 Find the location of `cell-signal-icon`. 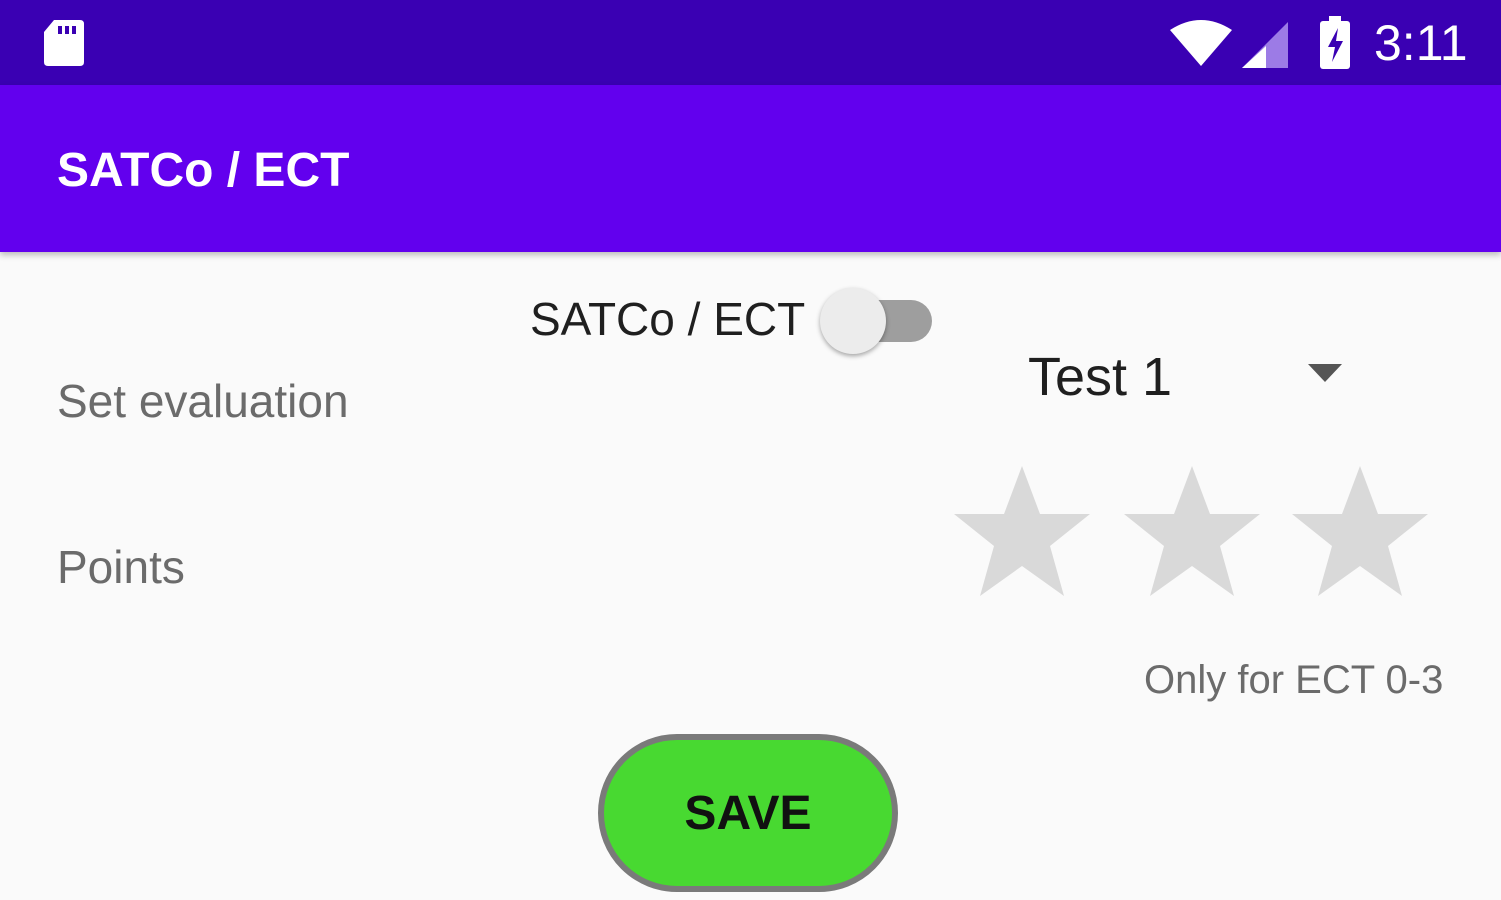

cell-signal-icon is located at coordinates (1265, 45).